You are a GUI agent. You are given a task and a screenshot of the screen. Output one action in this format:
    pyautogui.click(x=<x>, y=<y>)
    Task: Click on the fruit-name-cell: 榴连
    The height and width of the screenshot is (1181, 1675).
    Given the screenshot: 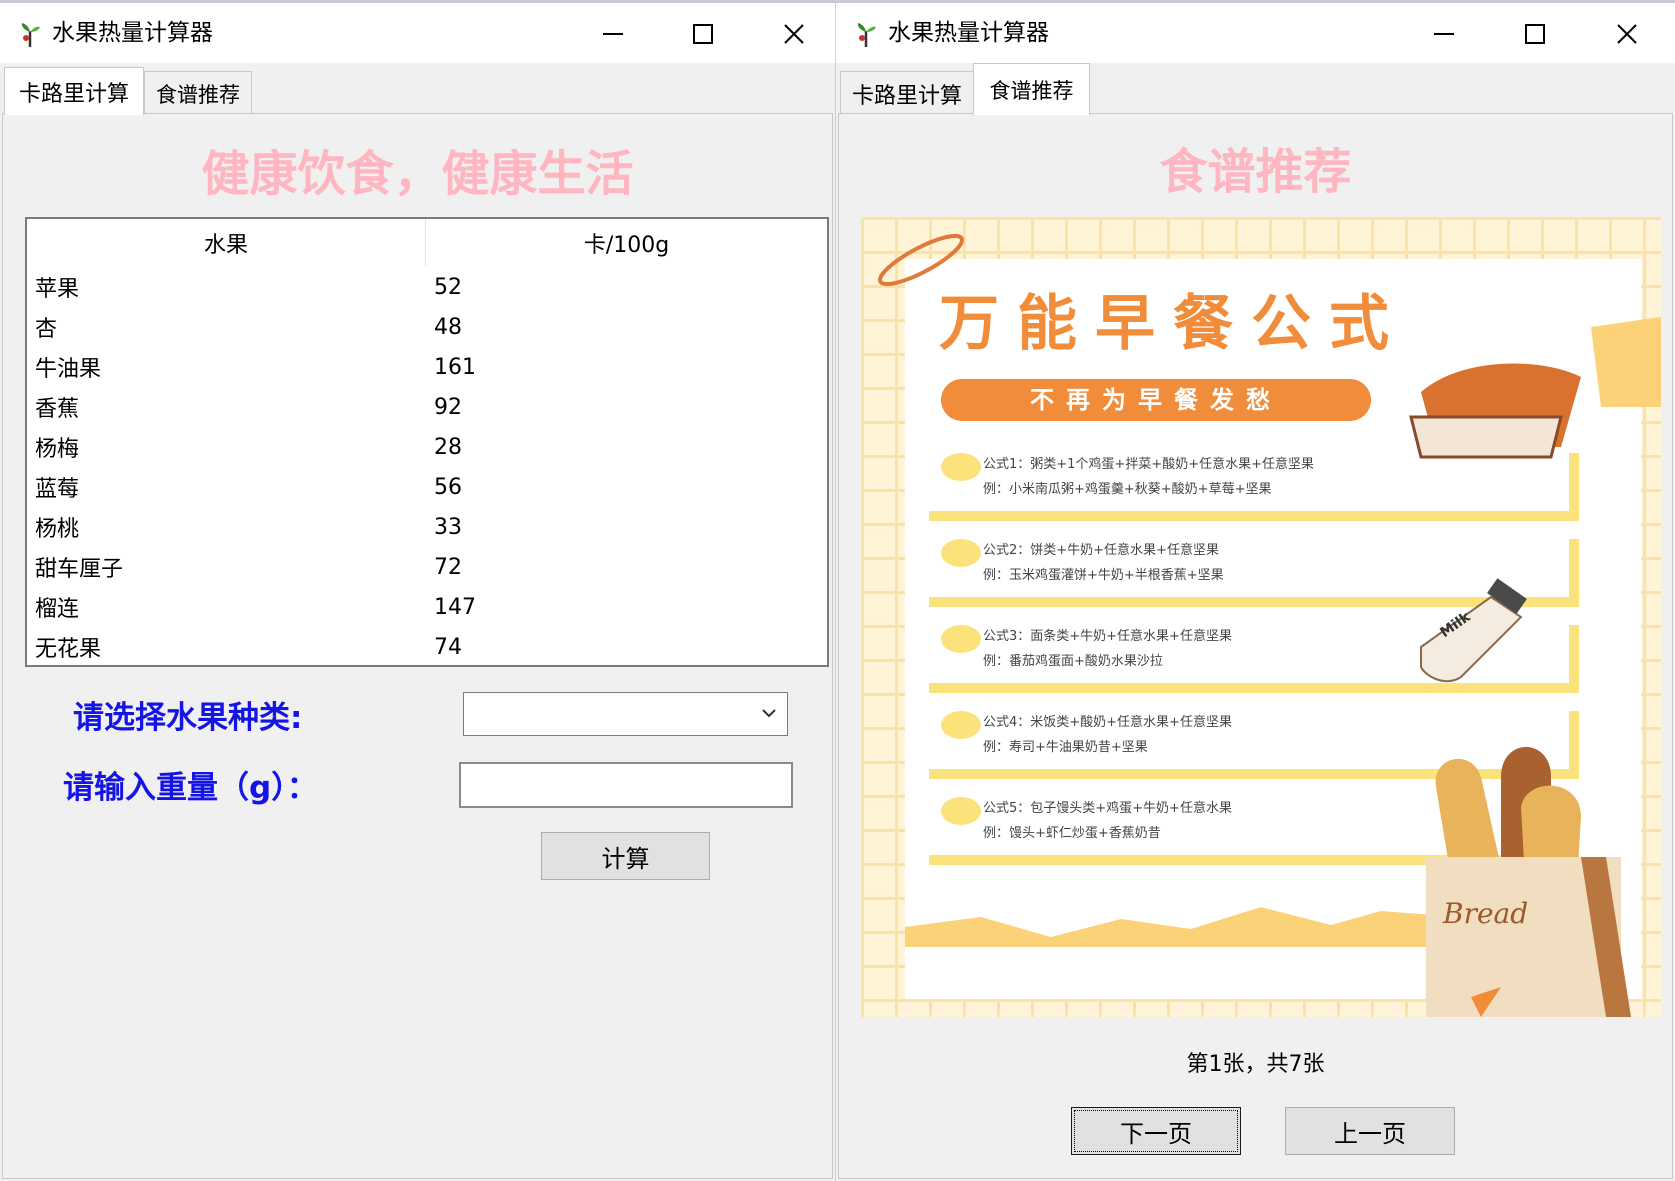 What is the action you would take?
    pyautogui.click(x=57, y=609)
    